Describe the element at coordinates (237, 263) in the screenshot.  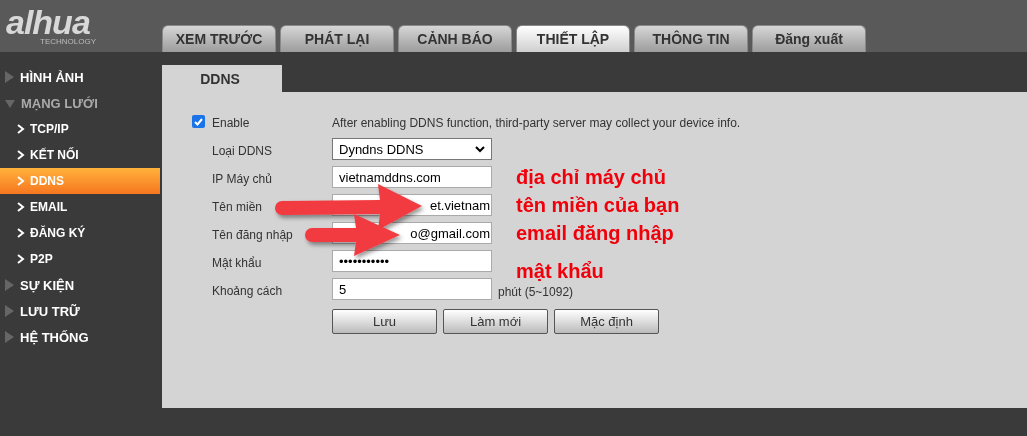
I see `field-label: Mật khẩu` at that location.